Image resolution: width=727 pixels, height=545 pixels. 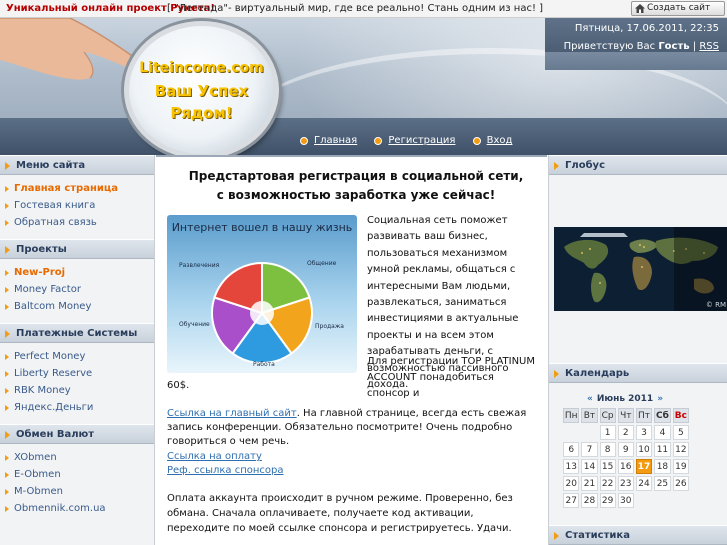 I want to click on calendar-day-cell: 23, so click(x=625, y=483).